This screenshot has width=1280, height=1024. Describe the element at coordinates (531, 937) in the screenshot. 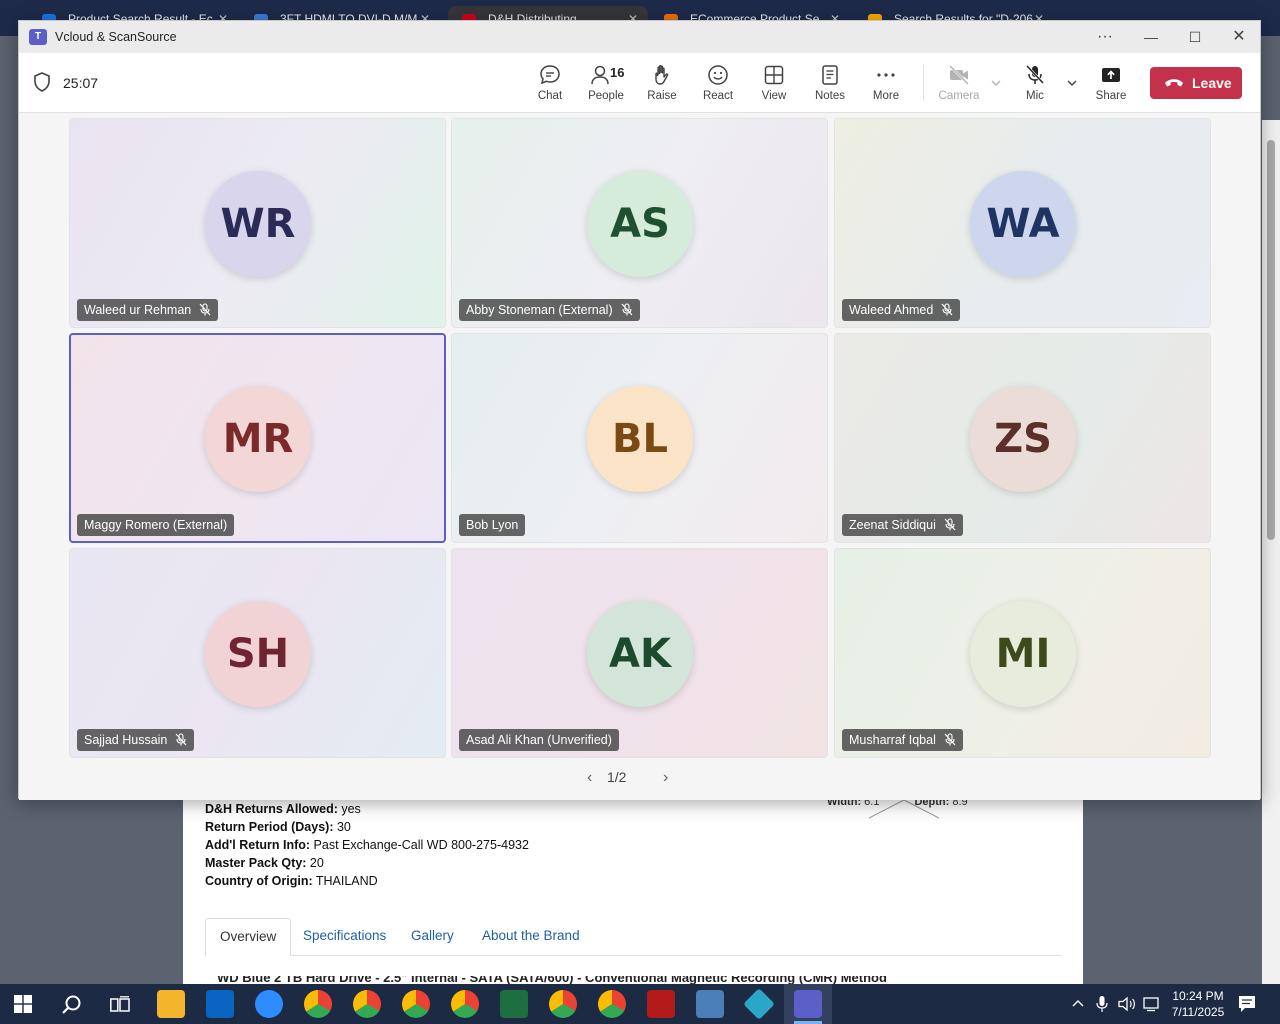

I see `tab-about-brand: About the Brand` at that location.